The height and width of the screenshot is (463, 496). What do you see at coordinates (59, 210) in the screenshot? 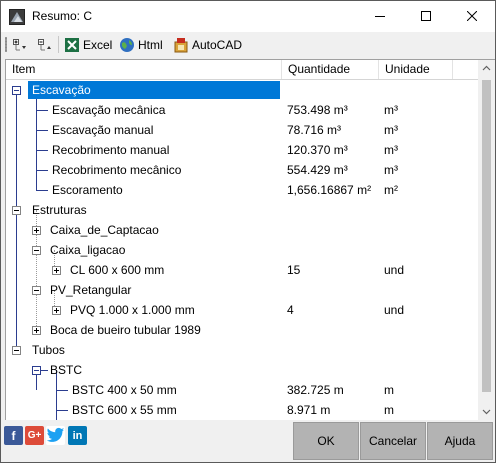
I see `row-label: Estruturas` at bounding box center [59, 210].